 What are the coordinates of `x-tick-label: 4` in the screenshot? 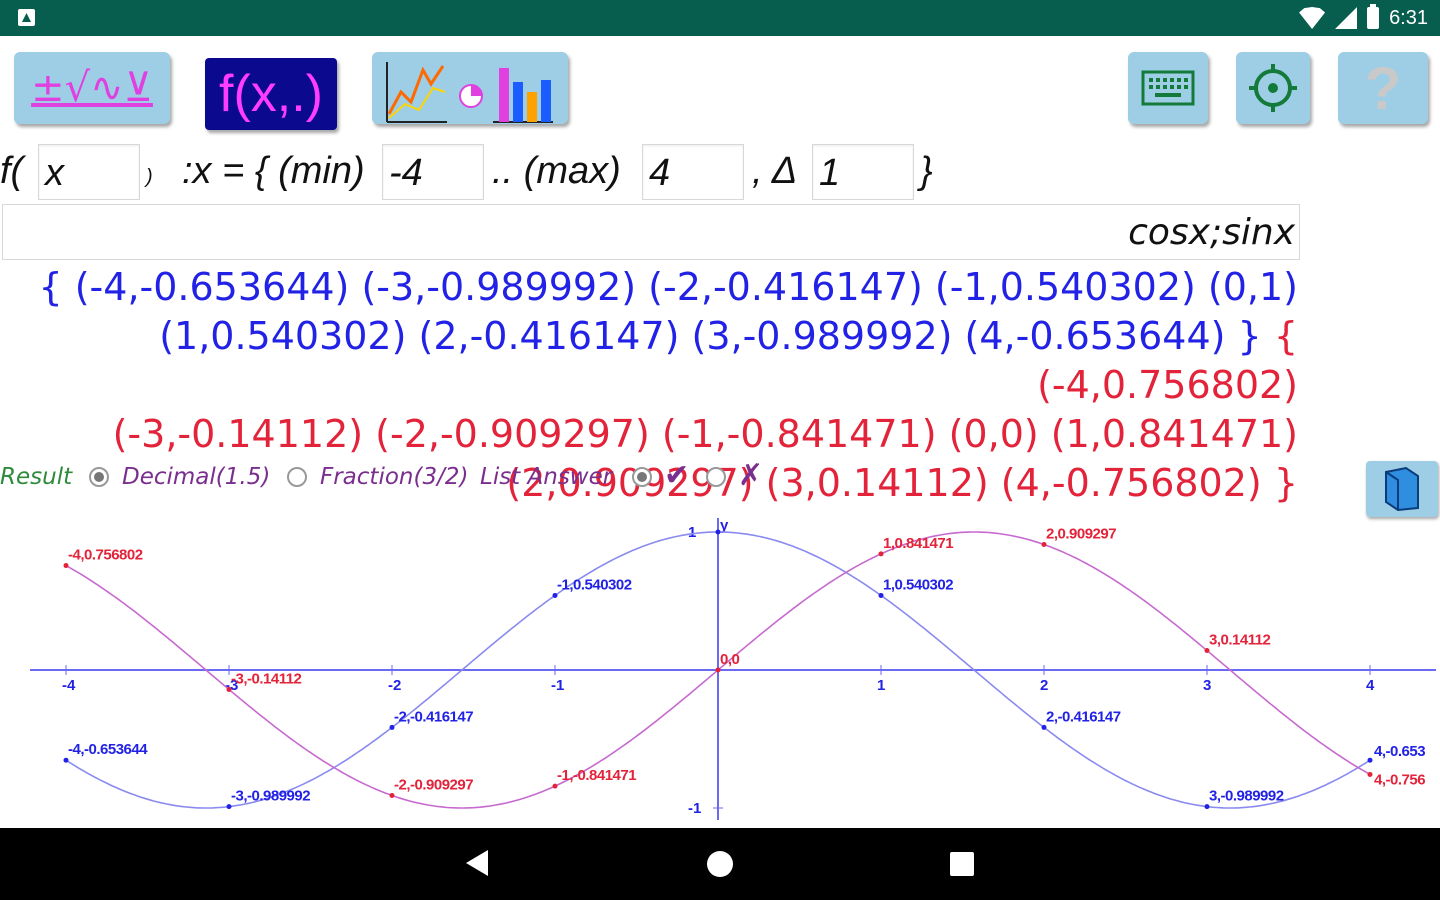 It's located at (1370, 685).